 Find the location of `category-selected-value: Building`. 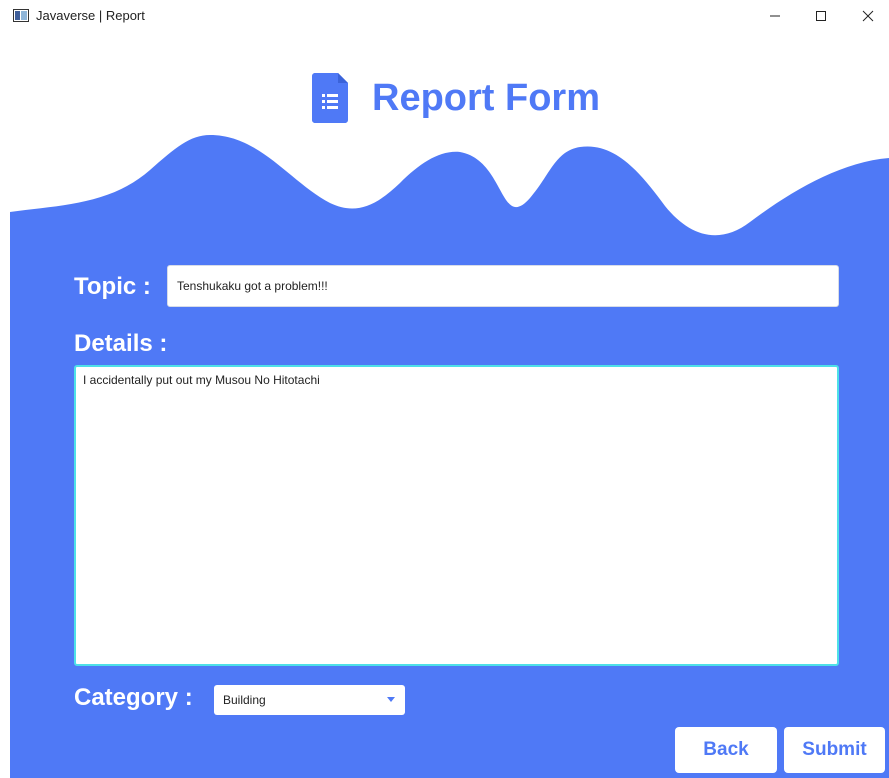

category-selected-value: Building is located at coordinates (244, 700).